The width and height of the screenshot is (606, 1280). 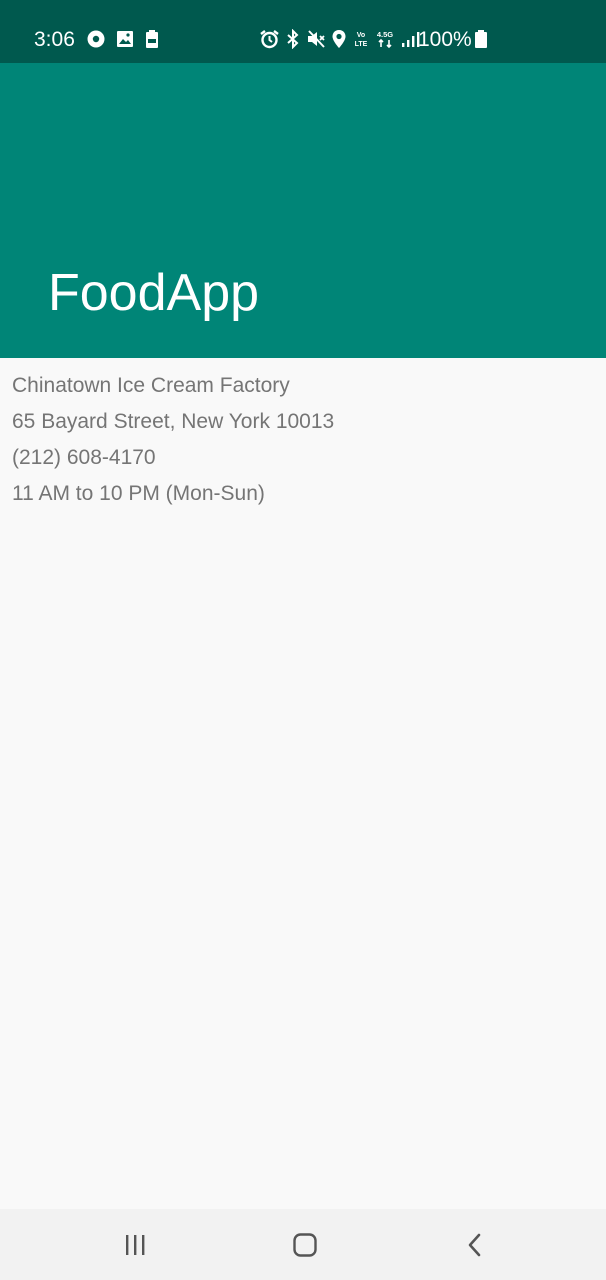 I want to click on home-button, so click(x=305, y=1244).